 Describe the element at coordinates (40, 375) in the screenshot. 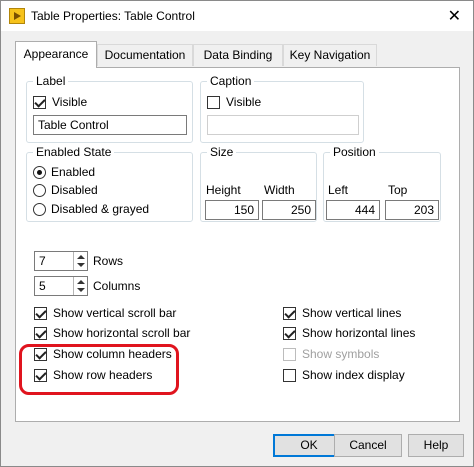

I see `row-headers-checkbox` at that location.